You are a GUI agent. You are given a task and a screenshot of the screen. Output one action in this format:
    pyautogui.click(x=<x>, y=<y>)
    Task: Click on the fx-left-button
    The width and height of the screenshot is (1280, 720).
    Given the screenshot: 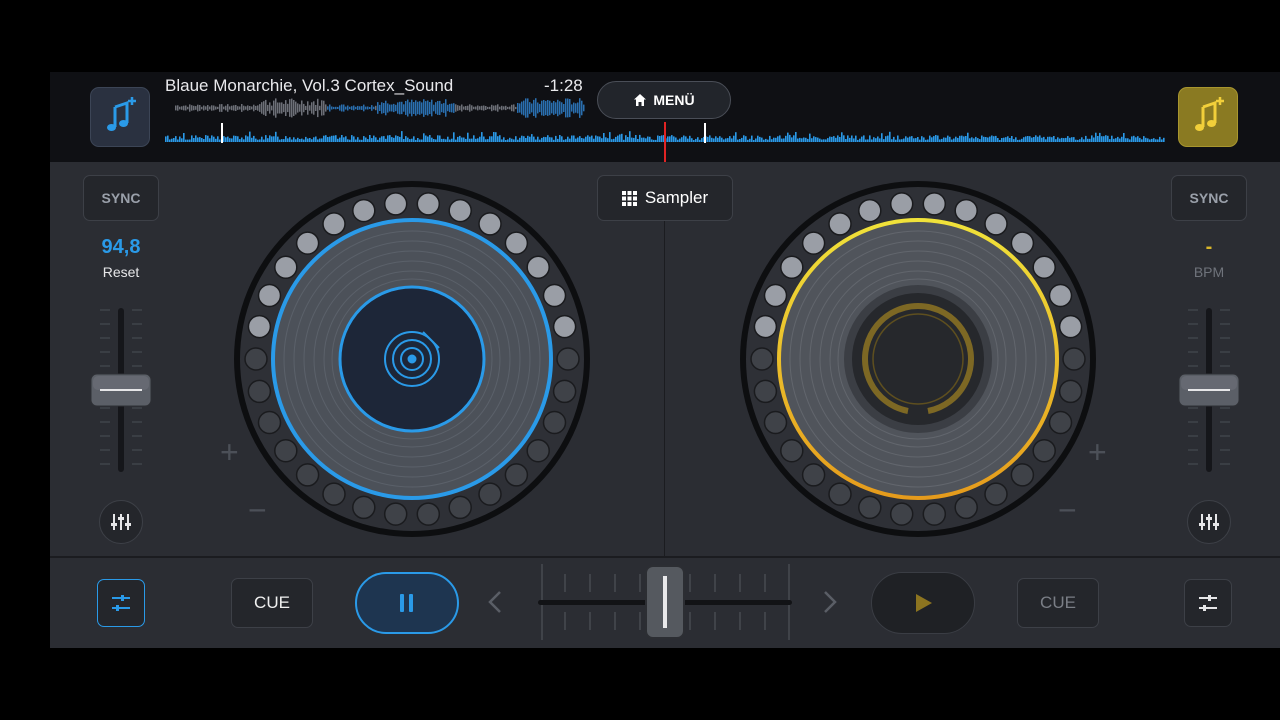 What is the action you would take?
    pyautogui.click(x=121, y=603)
    